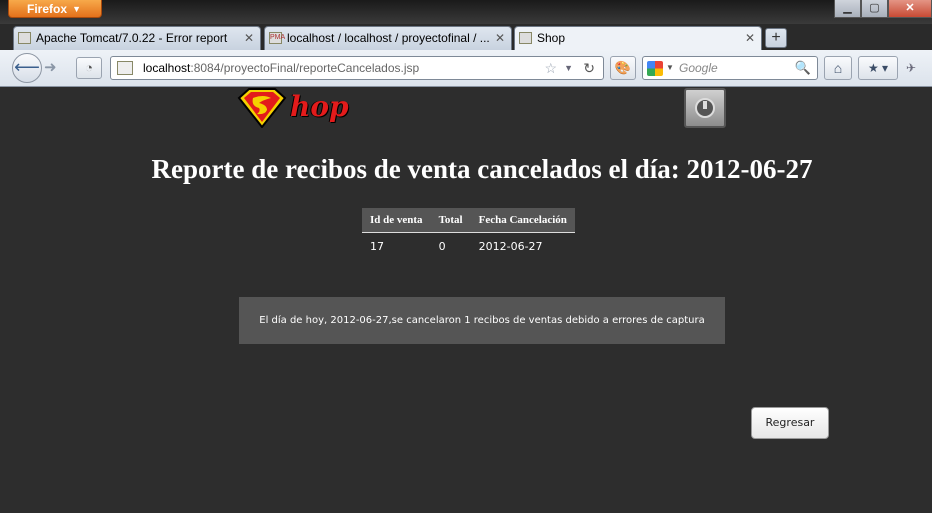 The width and height of the screenshot is (932, 513). What do you see at coordinates (262, 108) in the screenshot?
I see `superman-shield-icon` at bounding box center [262, 108].